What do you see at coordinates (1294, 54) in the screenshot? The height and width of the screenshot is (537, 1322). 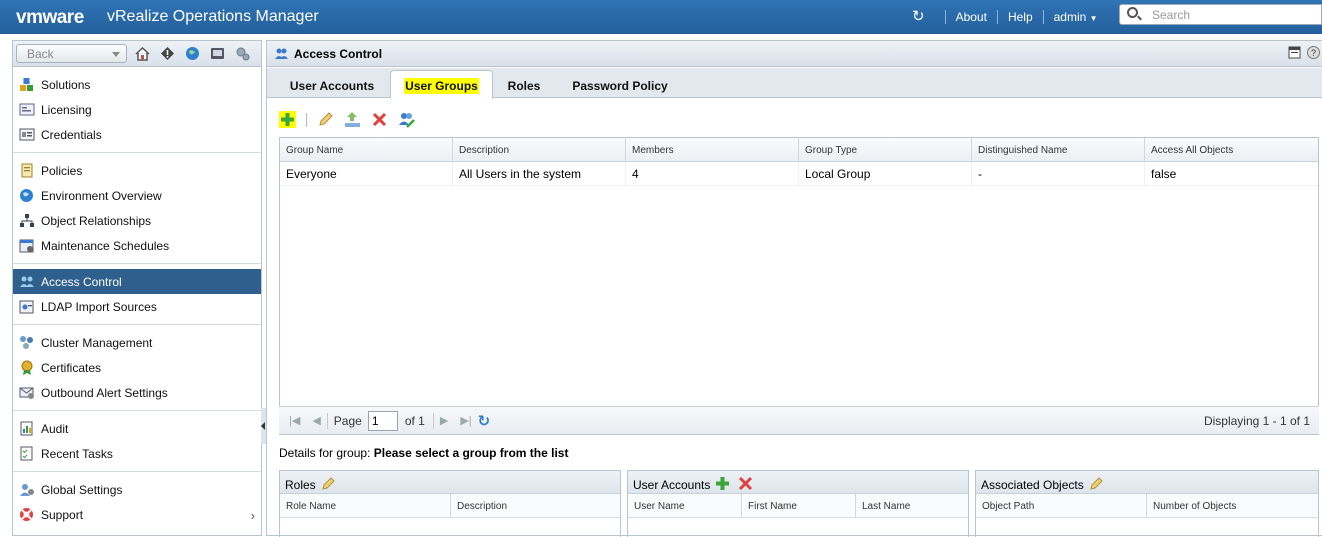 I see `maximize-icon` at bounding box center [1294, 54].